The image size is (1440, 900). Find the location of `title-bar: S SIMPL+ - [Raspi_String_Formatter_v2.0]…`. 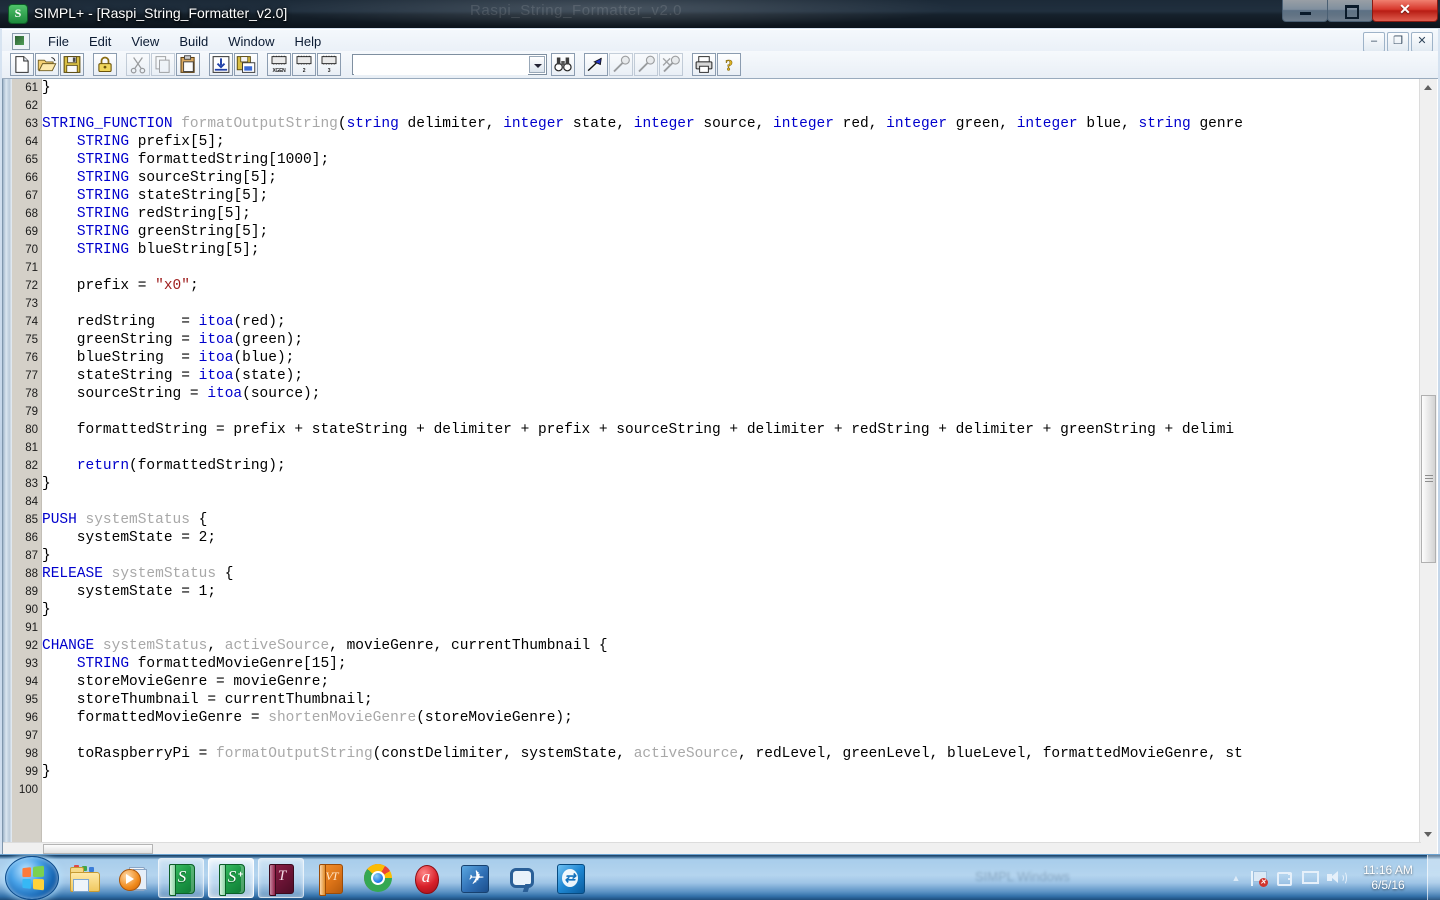

title-bar: S SIMPL+ - [Raspi_String_Formatter_v2.0]… is located at coordinates (720, 14).